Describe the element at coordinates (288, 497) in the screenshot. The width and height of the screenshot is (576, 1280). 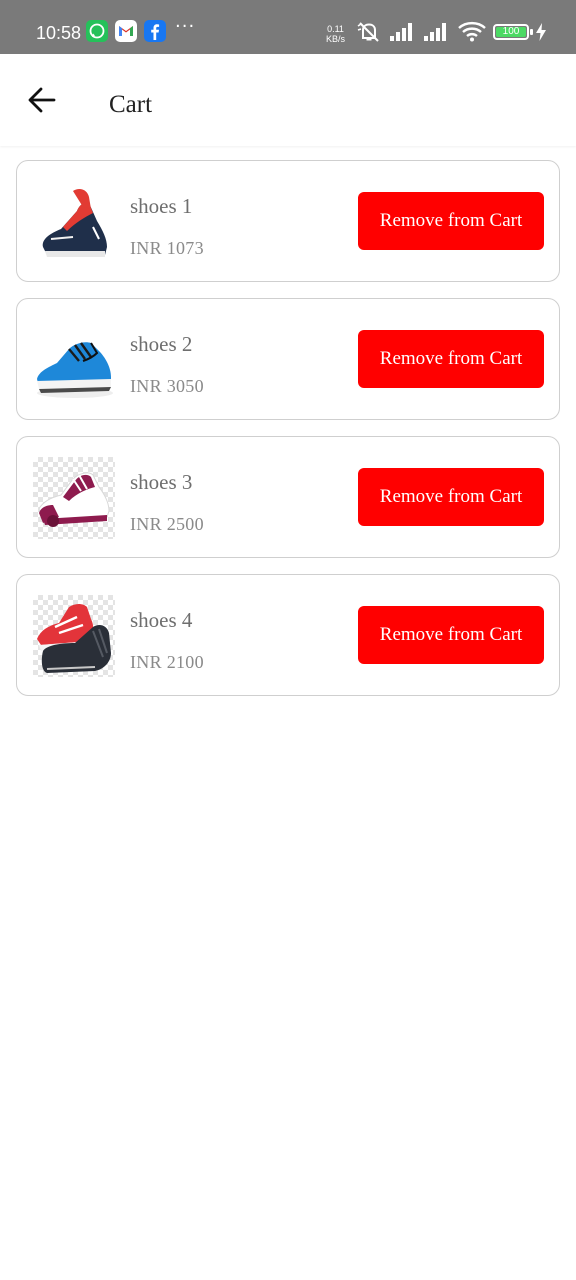
I see `cart-item: shoes 3 INR 2500 Remove from Cart` at that location.